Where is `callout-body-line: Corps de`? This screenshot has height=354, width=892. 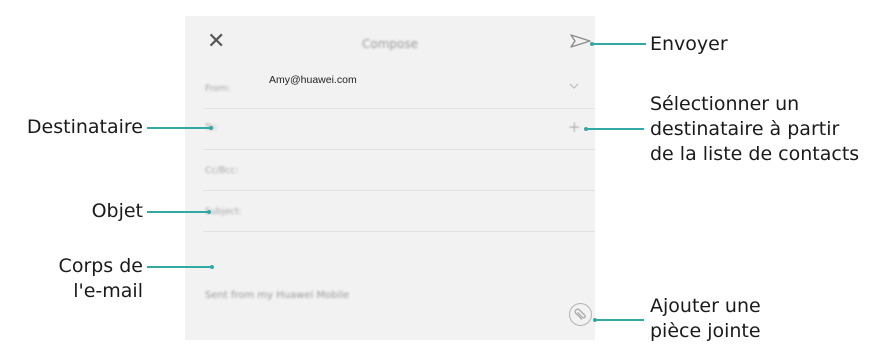 callout-body-line: Corps de is located at coordinates (100, 266).